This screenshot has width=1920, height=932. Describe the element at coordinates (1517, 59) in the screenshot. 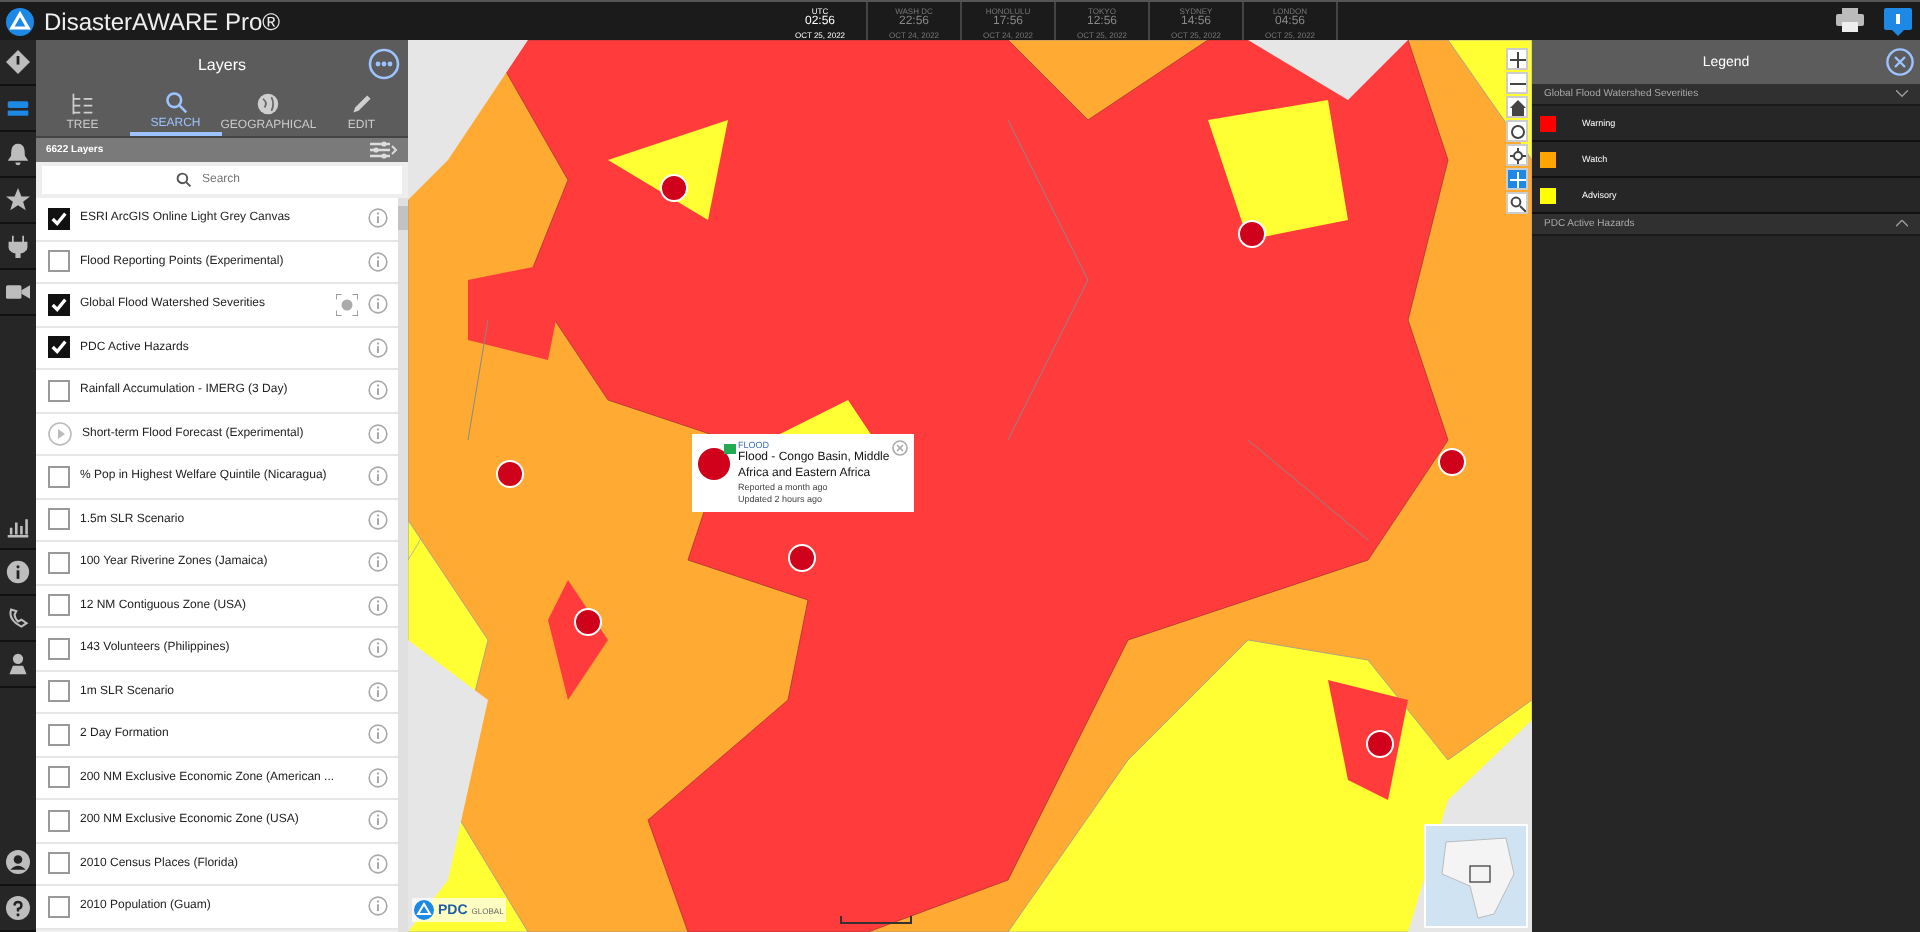

I see `zoom-in-icon` at that location.